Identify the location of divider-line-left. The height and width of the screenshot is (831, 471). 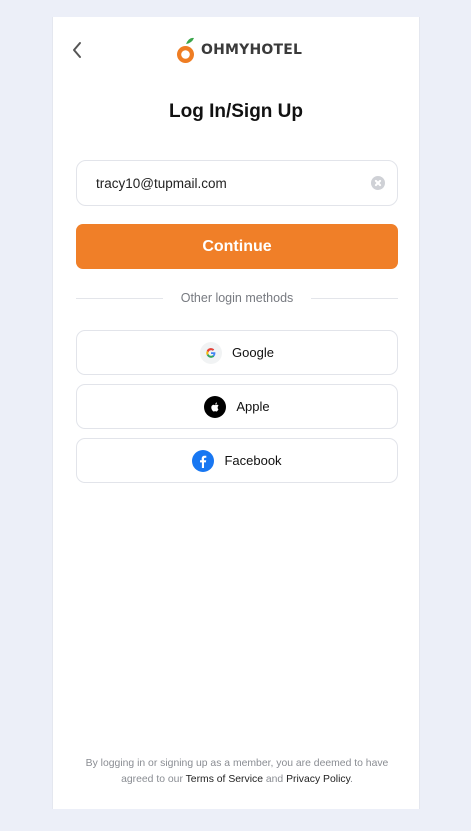
(119, 298).